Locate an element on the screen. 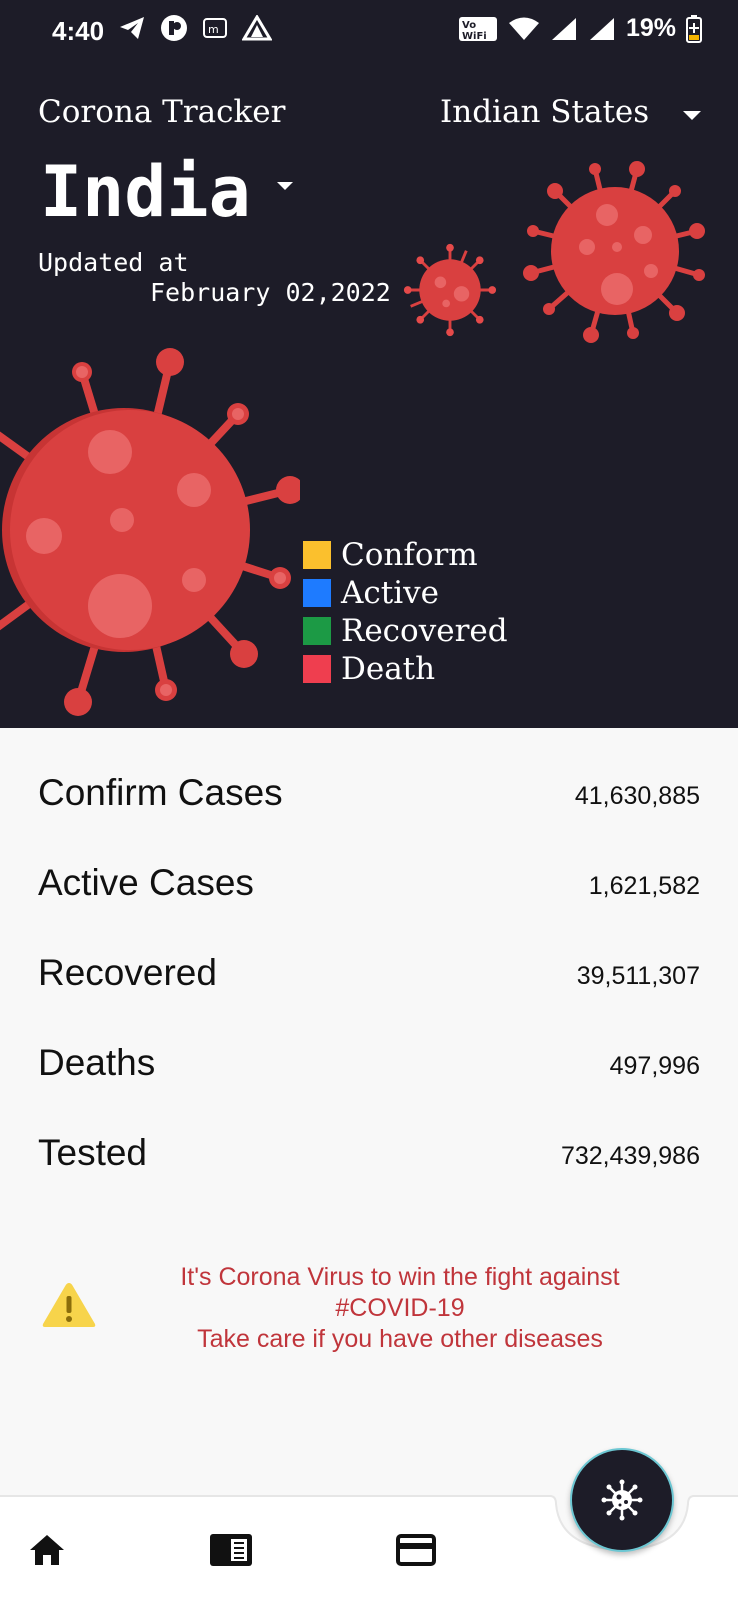 This screenshot has width=738, height=1600. stat-label: Active Cases is located at coordinates (146, 882).